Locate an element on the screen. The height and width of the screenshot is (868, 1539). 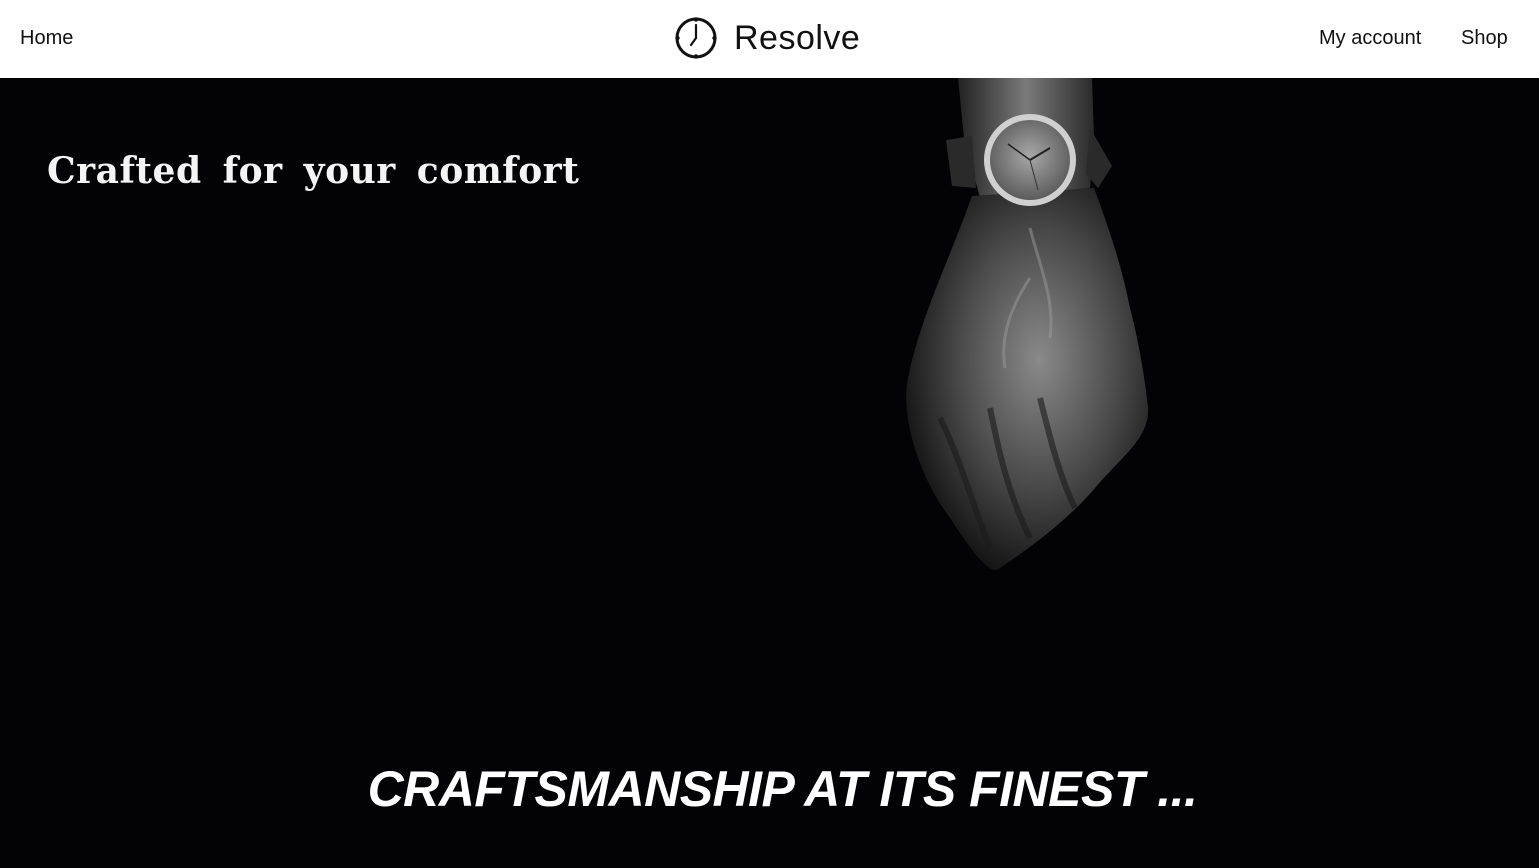
top-navbar: Home Resolve My account Shop is located at coordinates (769, 39).